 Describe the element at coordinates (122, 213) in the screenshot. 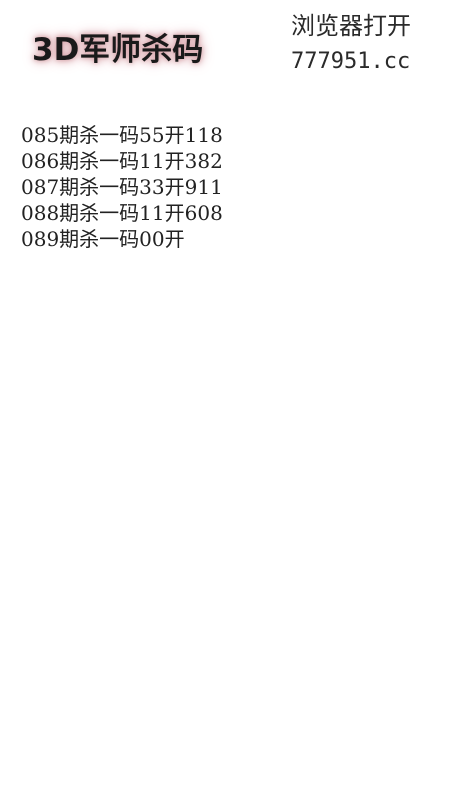

I see `list-item: 088期杀一码11开608` at that location.